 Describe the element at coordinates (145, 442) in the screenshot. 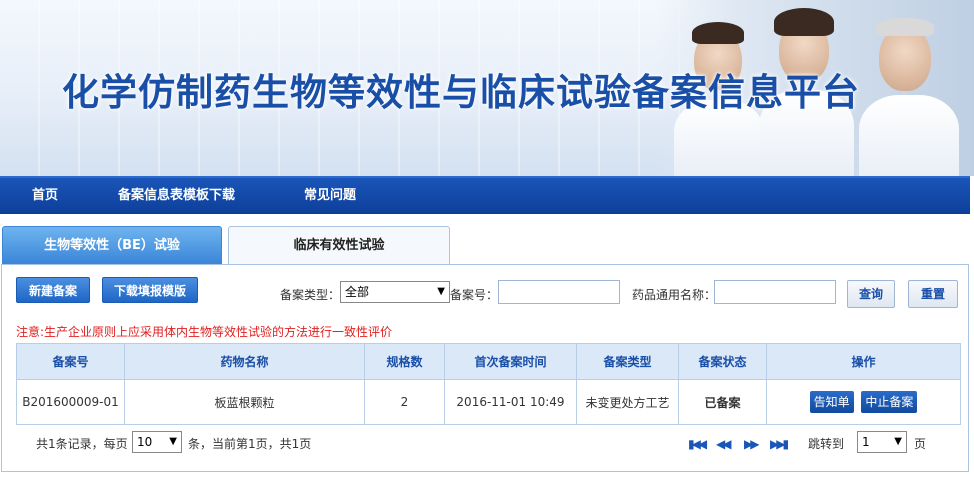

I see `page-size-value: 10` at that location.